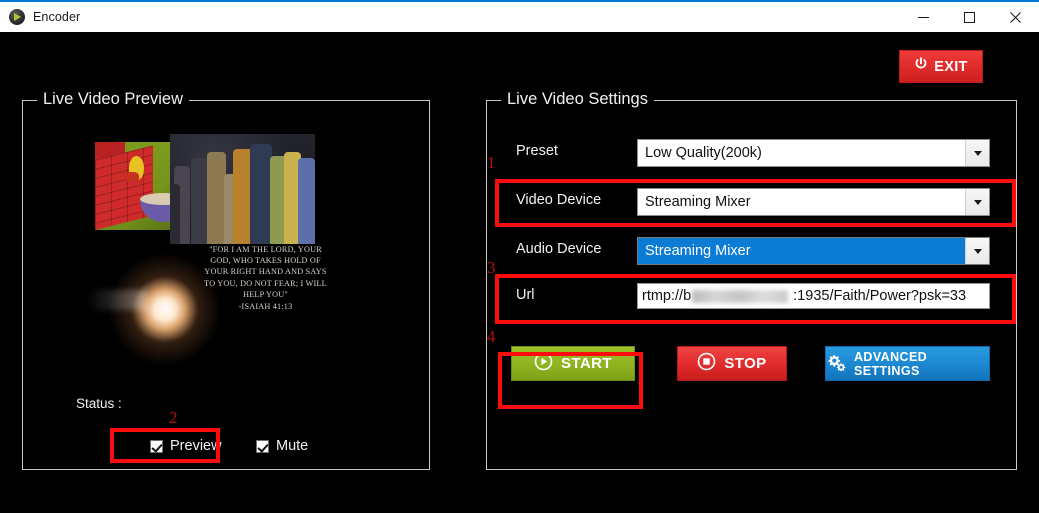 This screenshot has height=513, width=1039. Describe the element at coordinates (745, 363) in the screenshot. I see `stop-button-label: STOP` at that location.